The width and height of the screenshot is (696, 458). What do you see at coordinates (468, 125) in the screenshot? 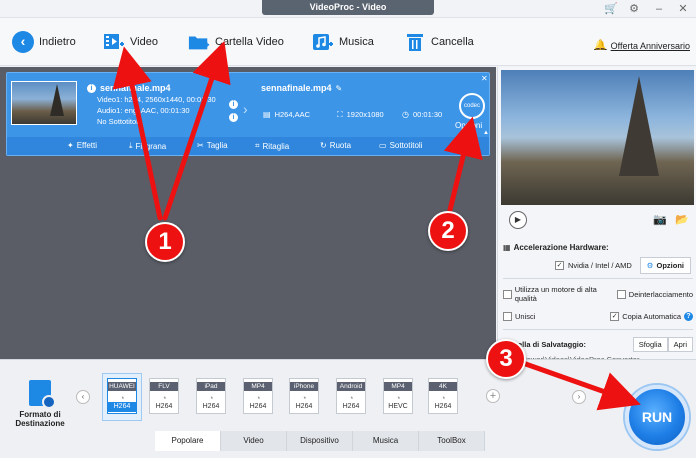
I see `codec-options-label: Opzioni` at bounding box center [468, 125].